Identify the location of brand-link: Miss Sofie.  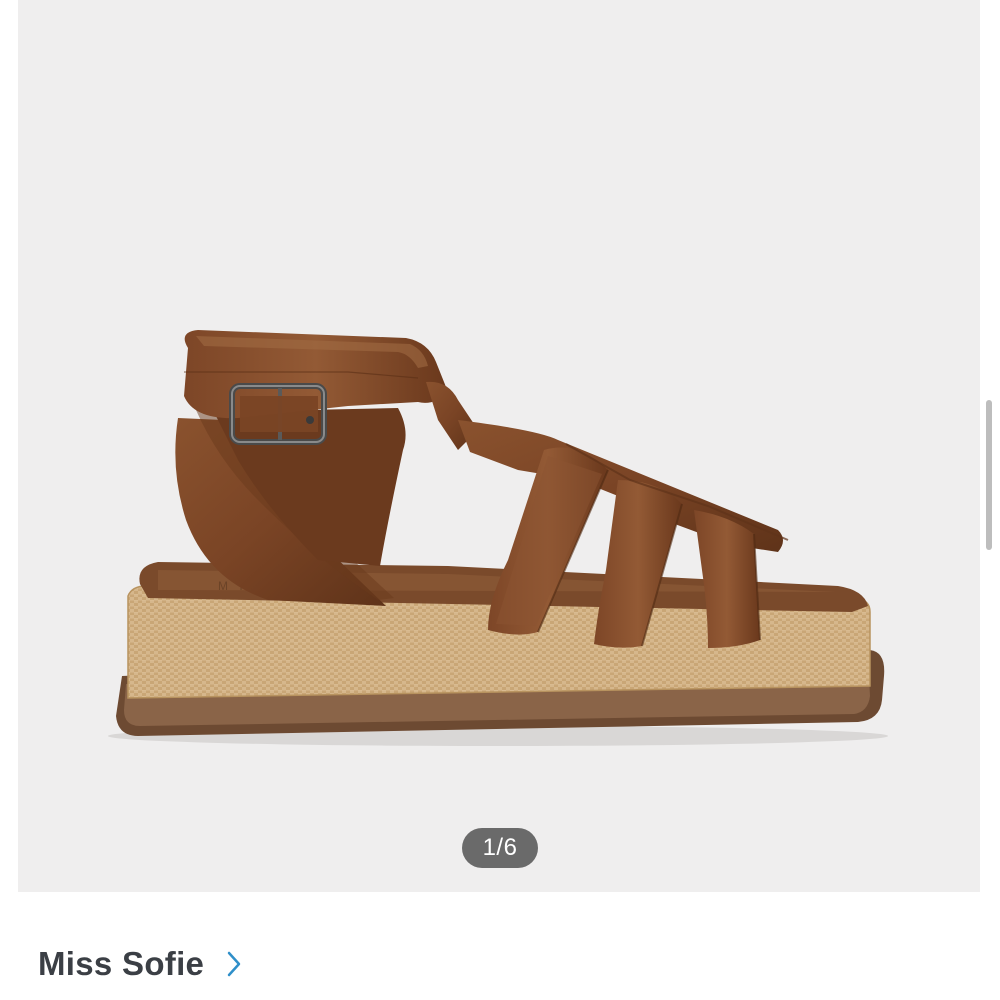
(140, 964).